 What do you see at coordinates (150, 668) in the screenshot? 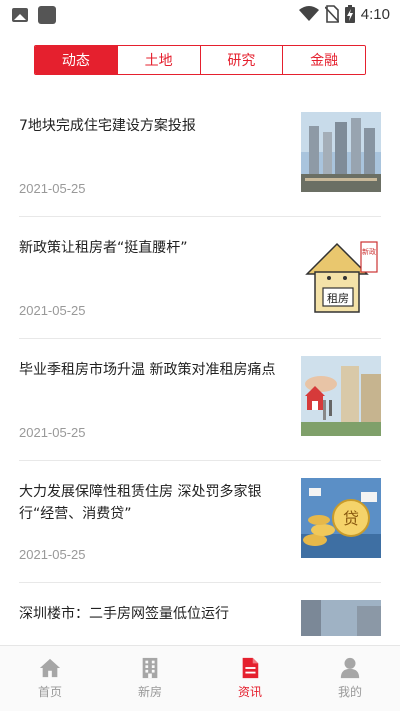
I see `building-icon` at bounding box center [150, 668].